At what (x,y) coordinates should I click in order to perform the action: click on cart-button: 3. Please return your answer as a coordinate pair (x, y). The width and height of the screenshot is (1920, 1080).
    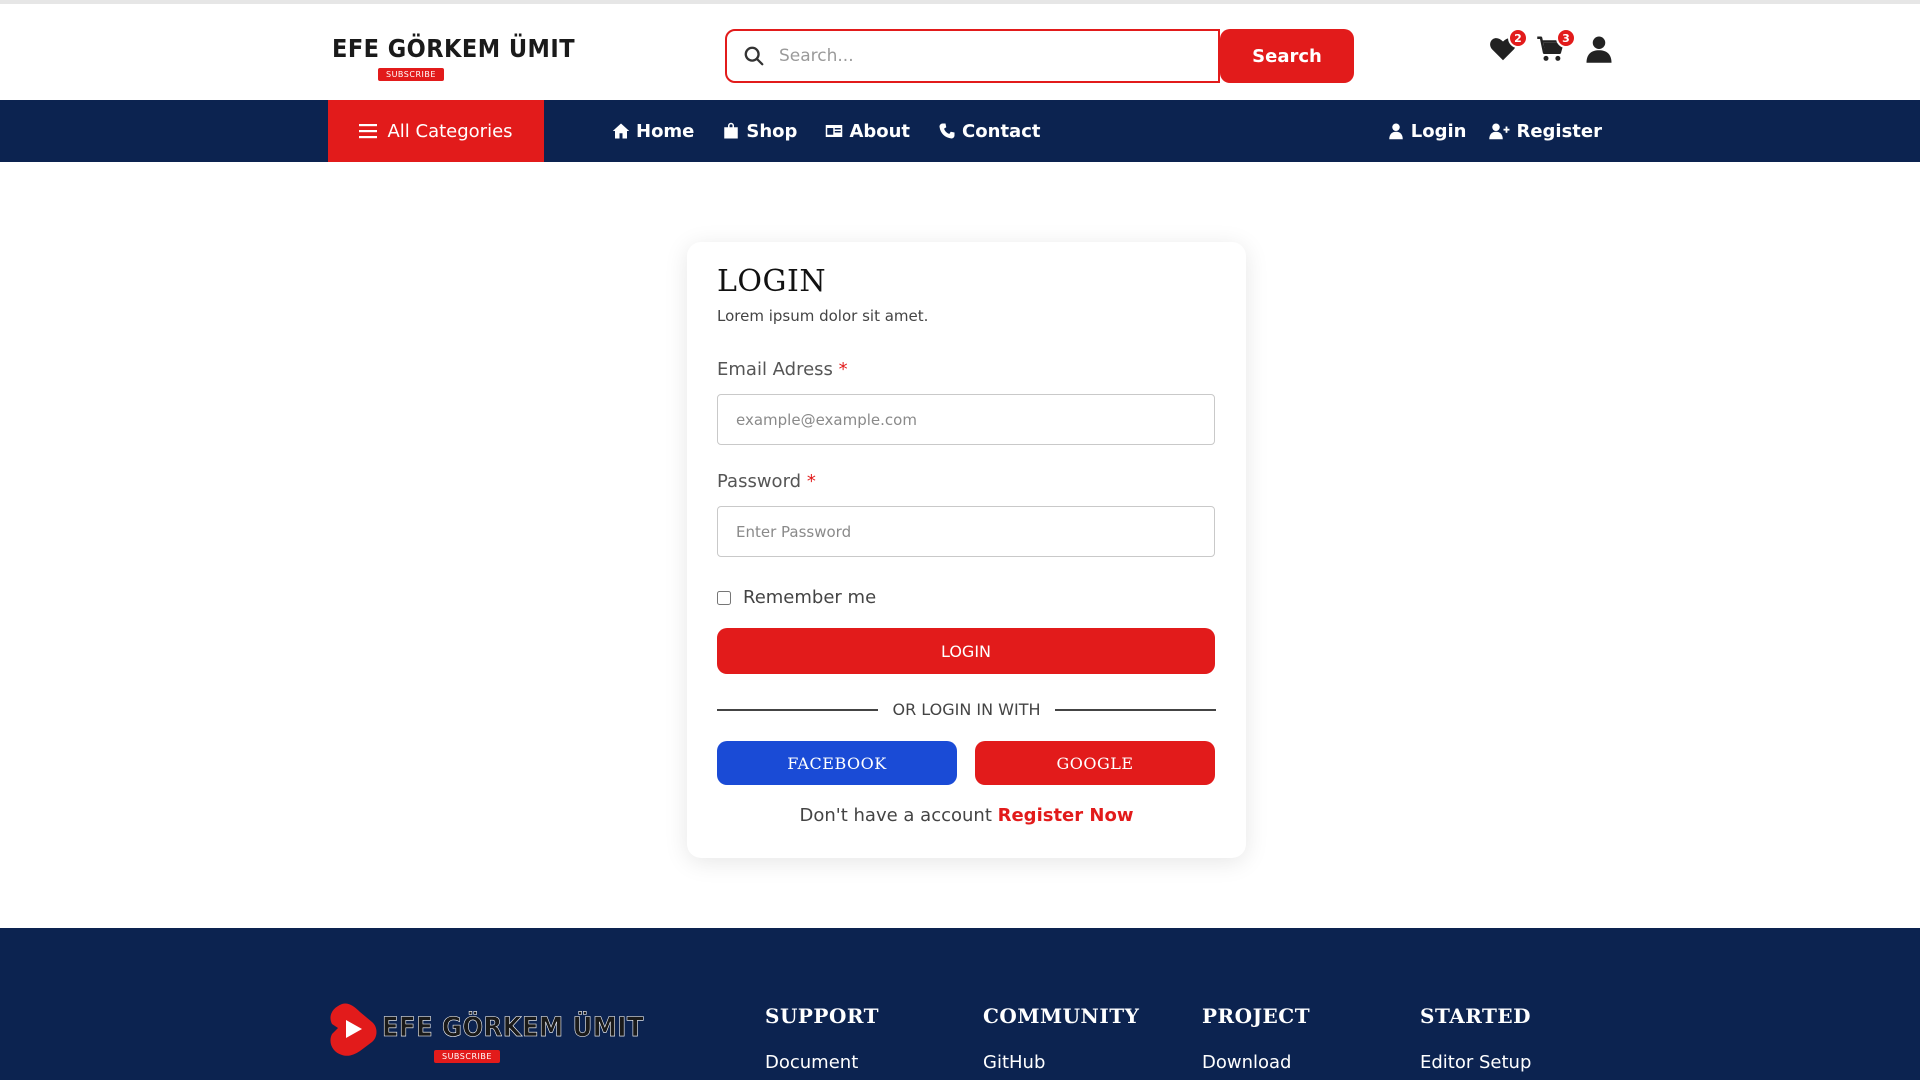
    Looking at the image, I should click on (1556, 46).